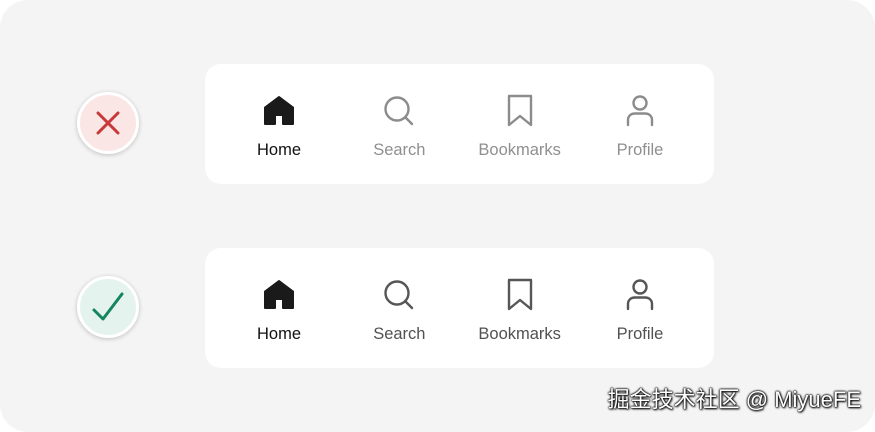  I want to click on cross-icon, so click(108, 123).